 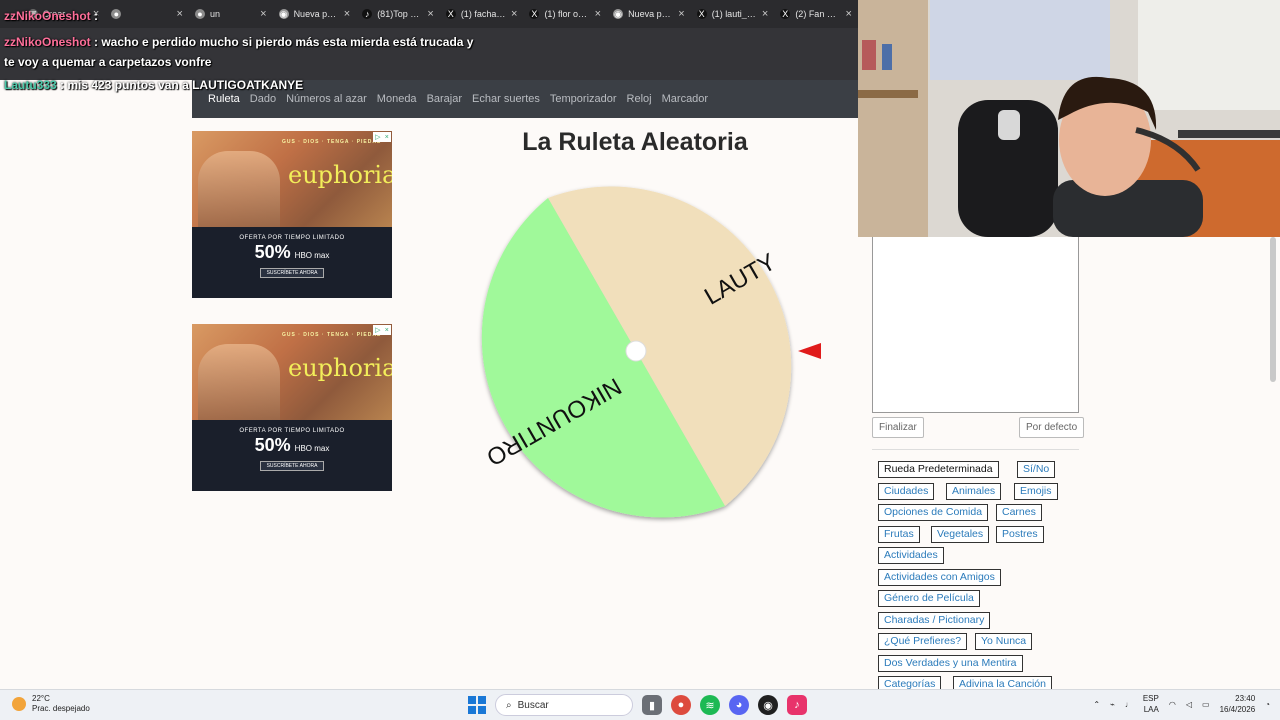 I want to click on category-button: Vegetales, so click(x=960, y=534).